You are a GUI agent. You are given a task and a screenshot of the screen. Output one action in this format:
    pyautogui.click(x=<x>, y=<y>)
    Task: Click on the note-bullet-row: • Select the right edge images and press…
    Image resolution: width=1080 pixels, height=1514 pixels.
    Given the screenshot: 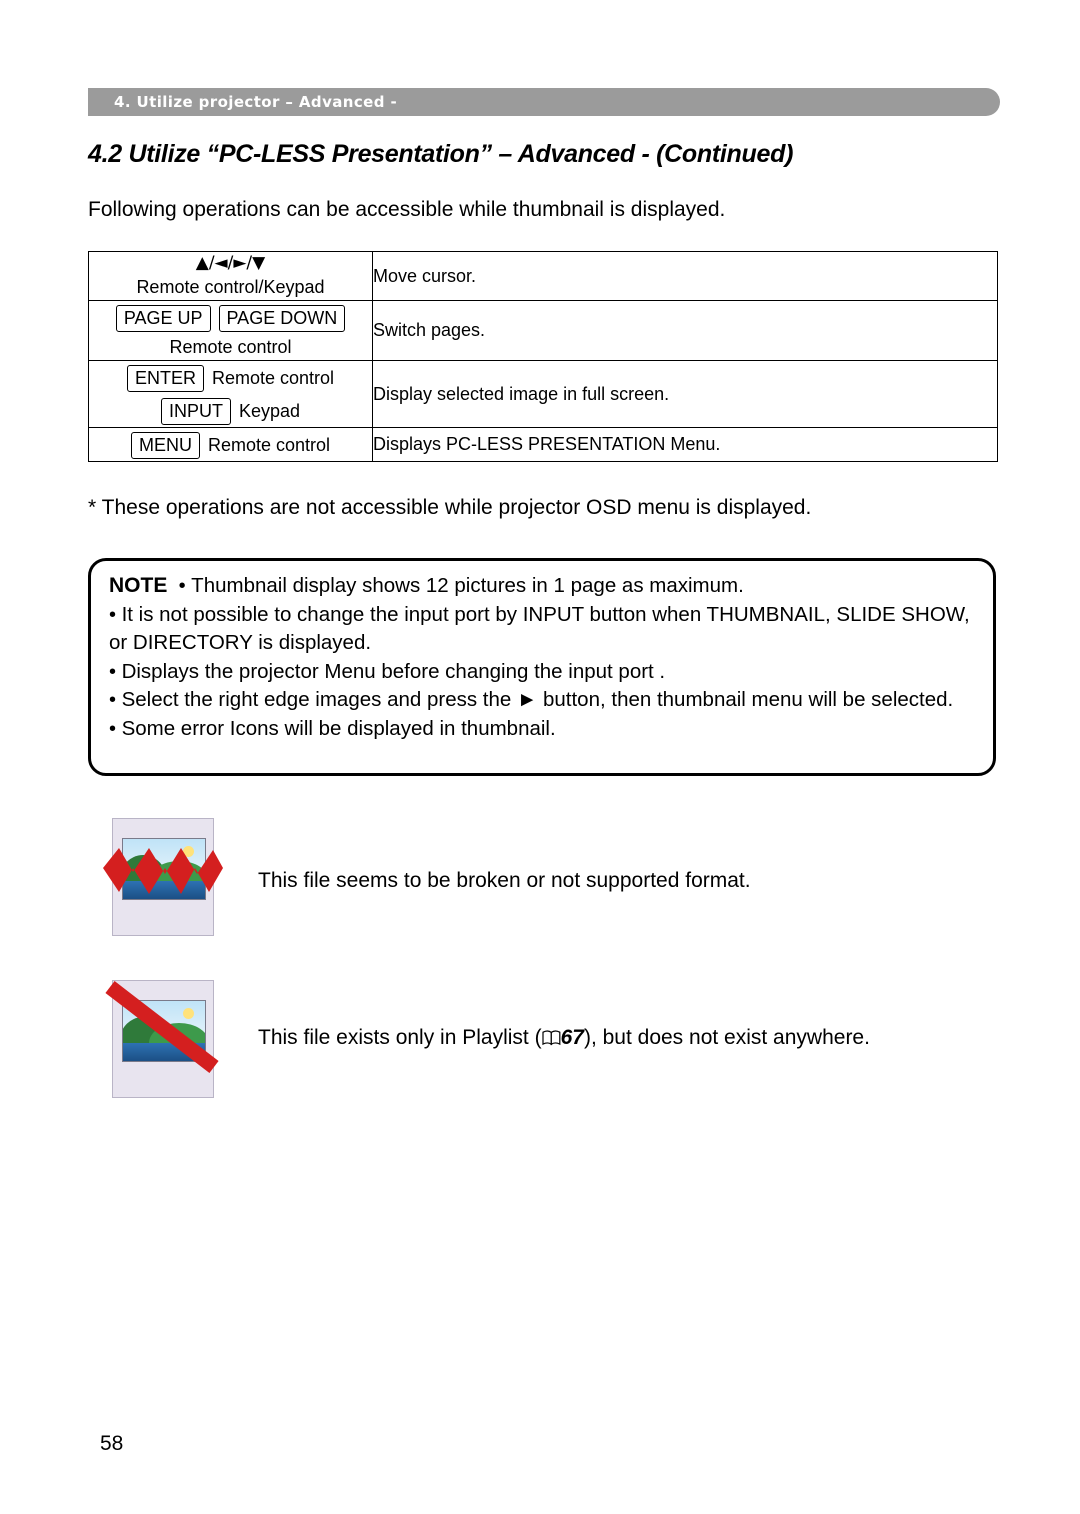 What is the action you would take?
    pyautogui.click(x=542, y=700)
    